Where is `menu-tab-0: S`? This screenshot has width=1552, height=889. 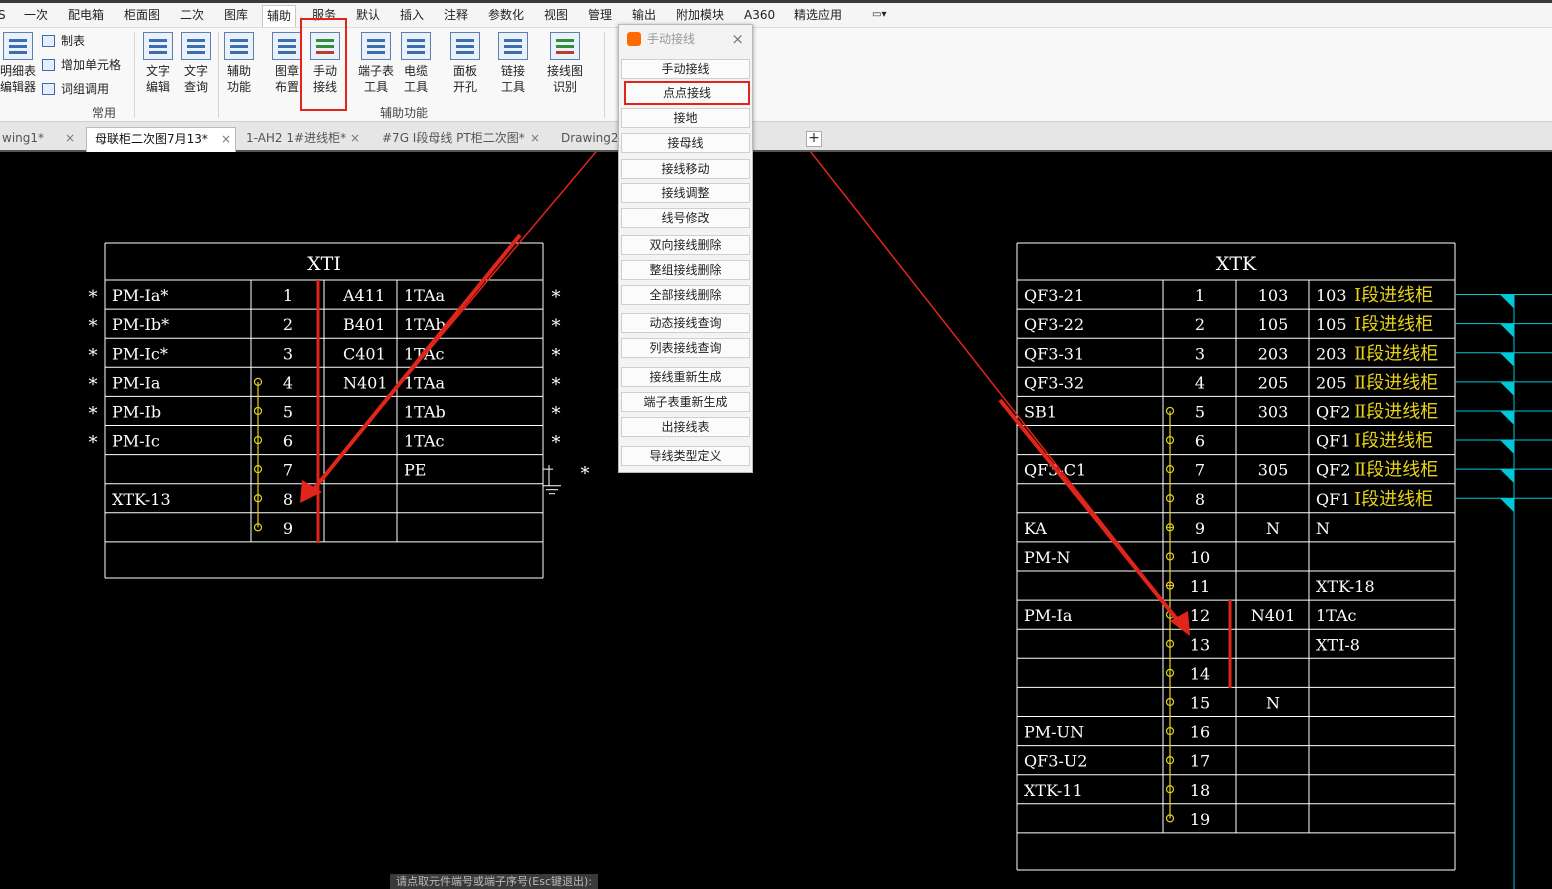 menu-tab-0: S is located at coordinates (3, 16).